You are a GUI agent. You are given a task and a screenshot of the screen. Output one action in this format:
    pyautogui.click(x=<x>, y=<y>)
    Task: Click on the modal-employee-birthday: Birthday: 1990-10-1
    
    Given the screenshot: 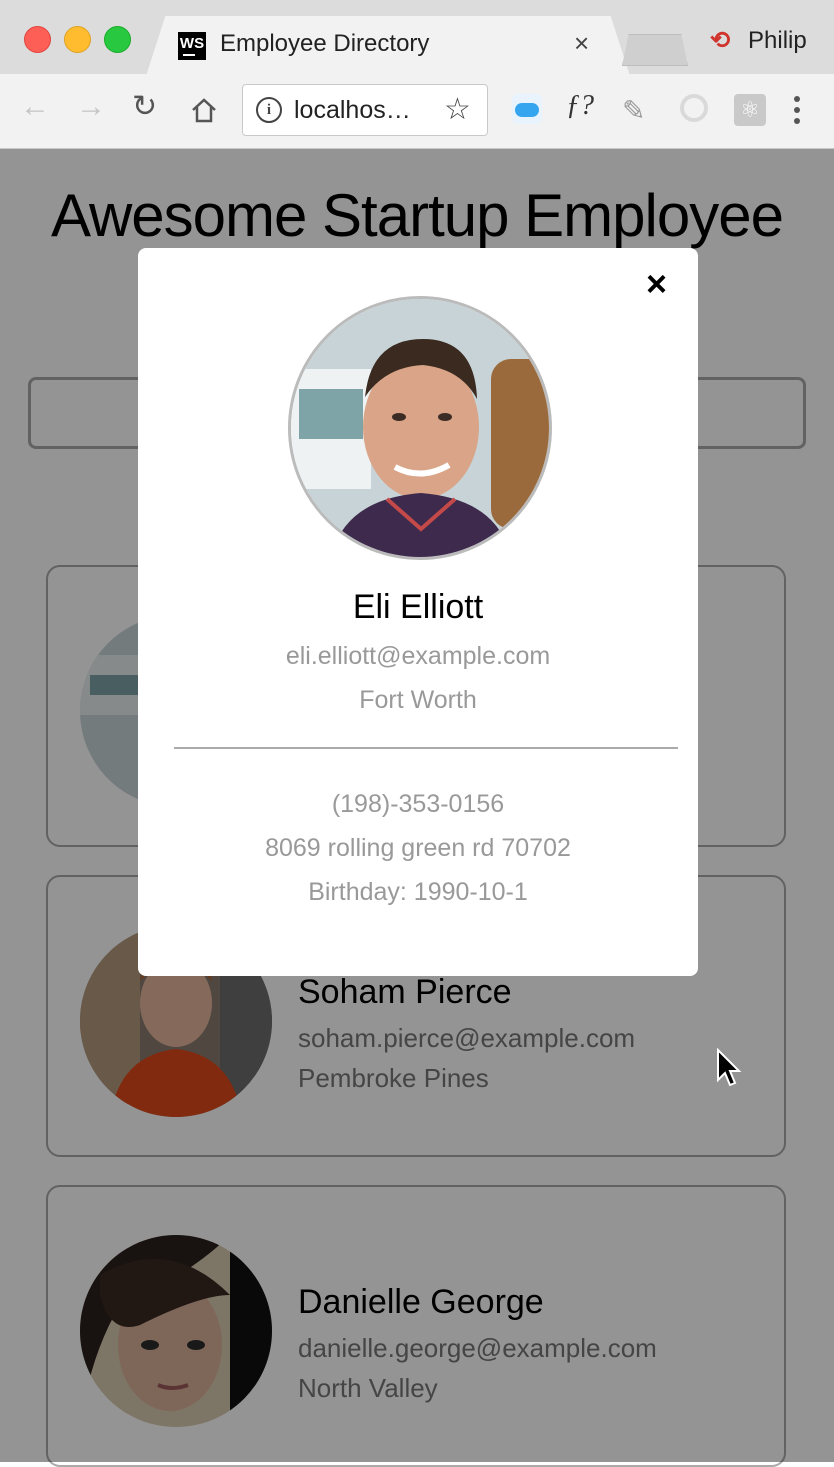 What is the action you would take?
    pyautogui.click(x=418, y=892)
    